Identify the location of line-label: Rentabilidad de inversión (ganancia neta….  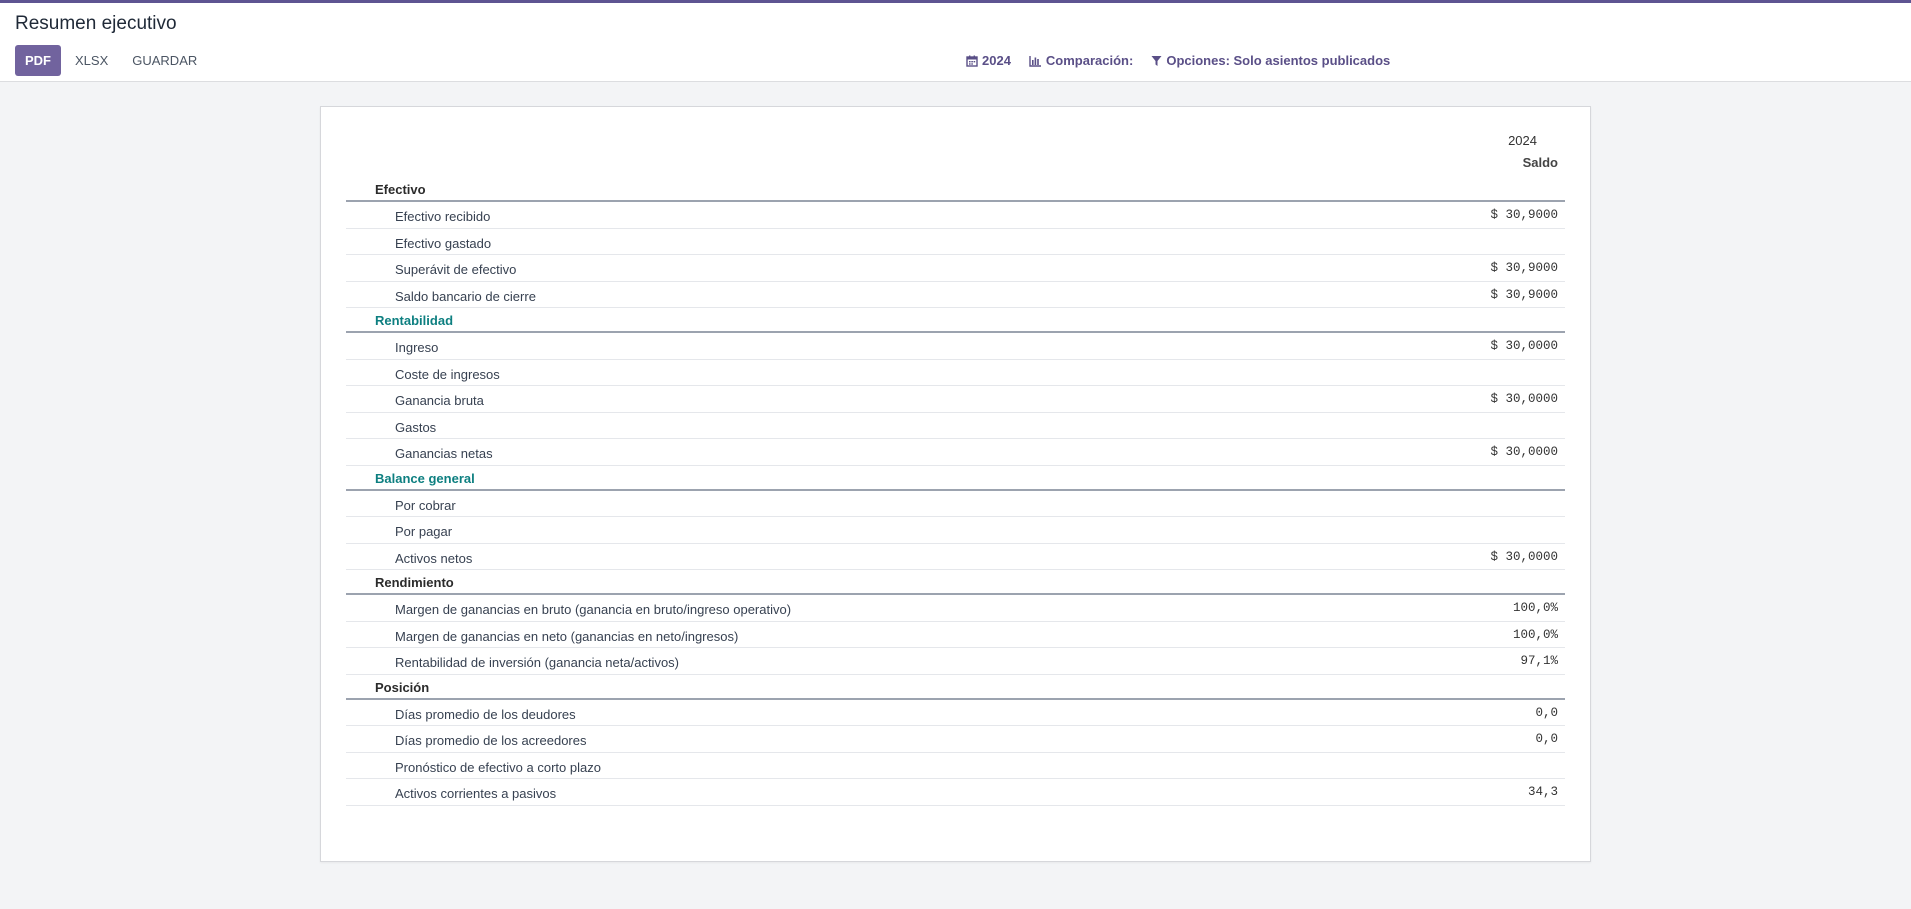
(537, 662).